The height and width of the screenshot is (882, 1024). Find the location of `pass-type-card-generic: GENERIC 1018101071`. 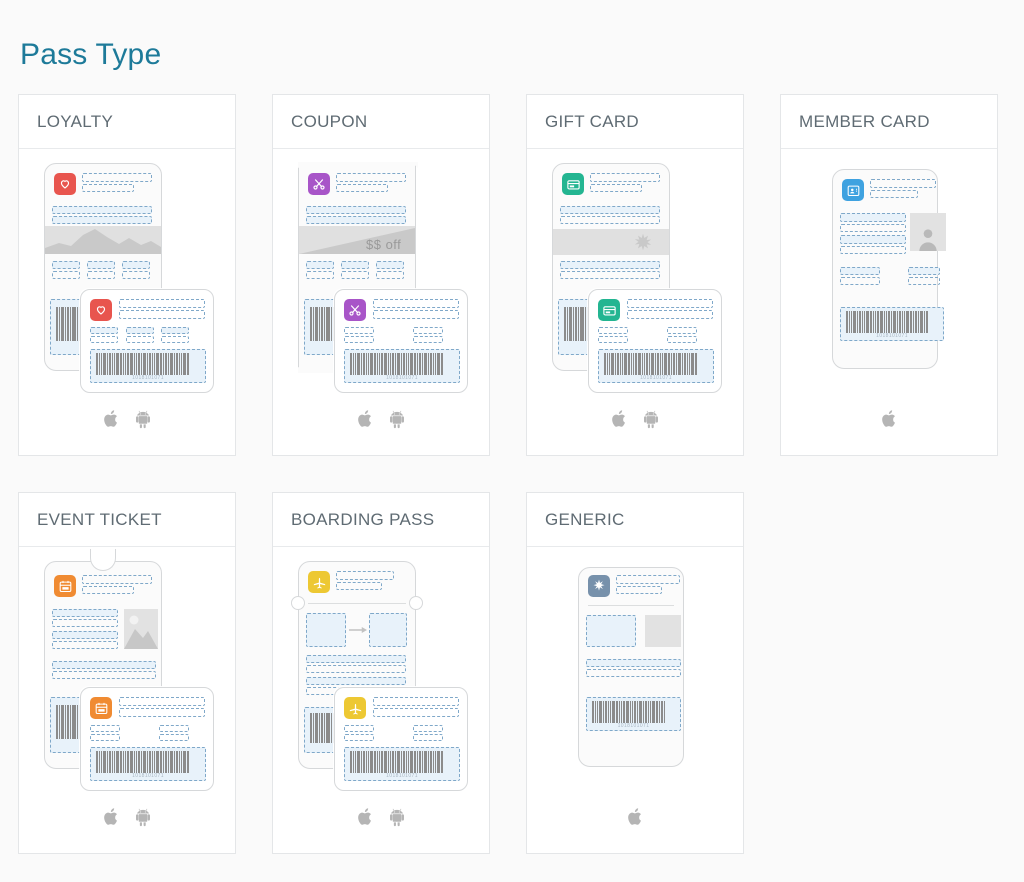

pass-type-card-generic: GENERIC 1018101071 is located at coordinates (635, 673).